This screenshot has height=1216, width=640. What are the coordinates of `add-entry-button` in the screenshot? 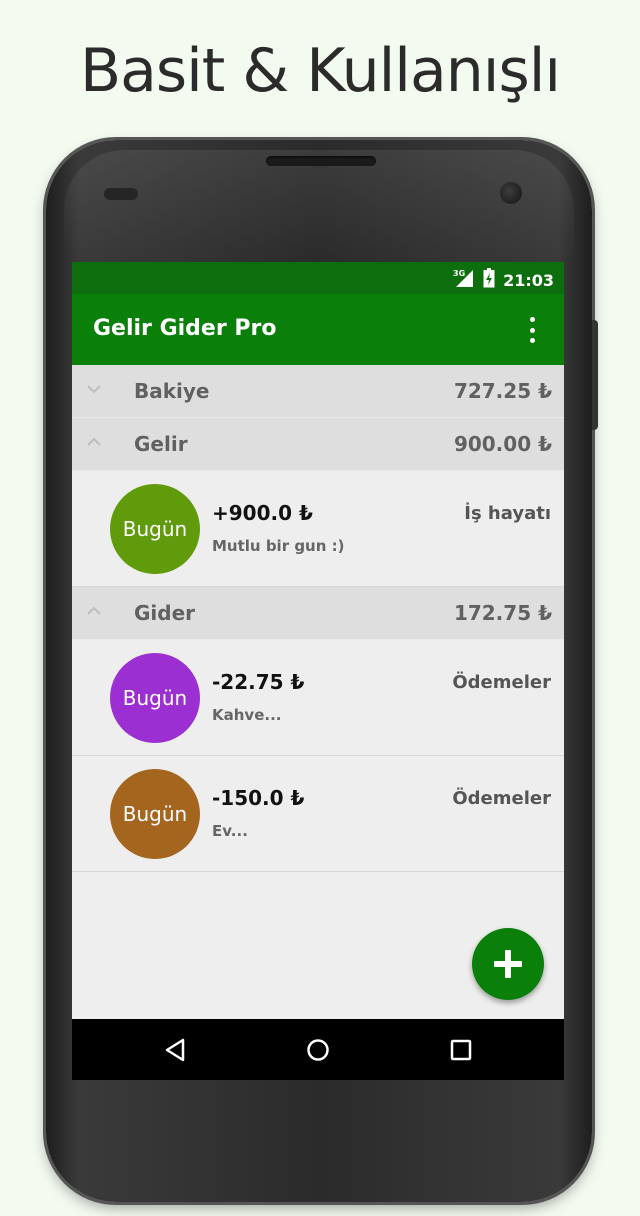 It's located at (508, 964).